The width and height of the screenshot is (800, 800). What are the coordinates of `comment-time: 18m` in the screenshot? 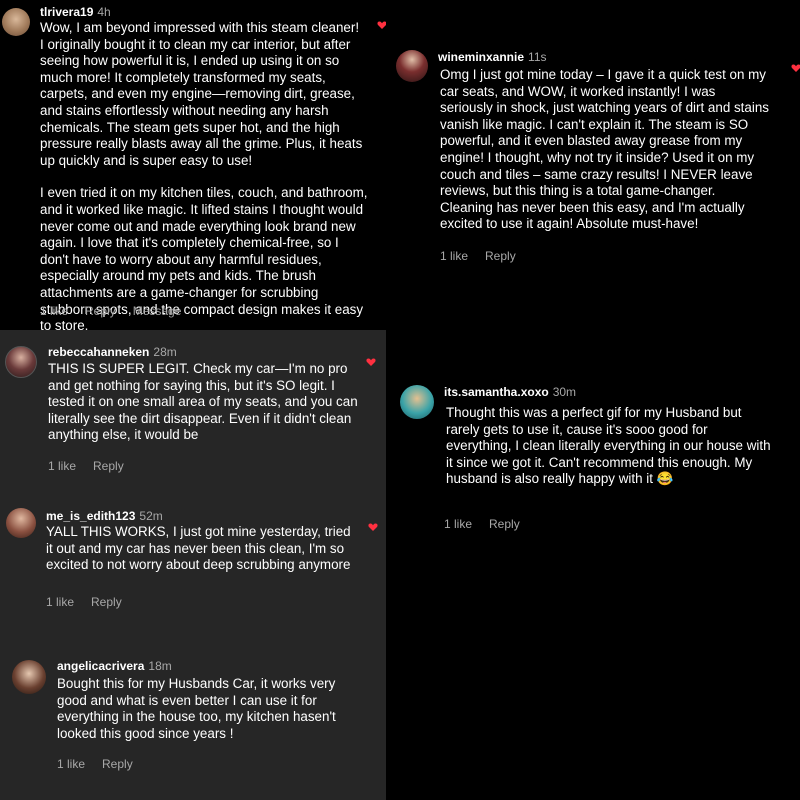 It's located at (160, 666).